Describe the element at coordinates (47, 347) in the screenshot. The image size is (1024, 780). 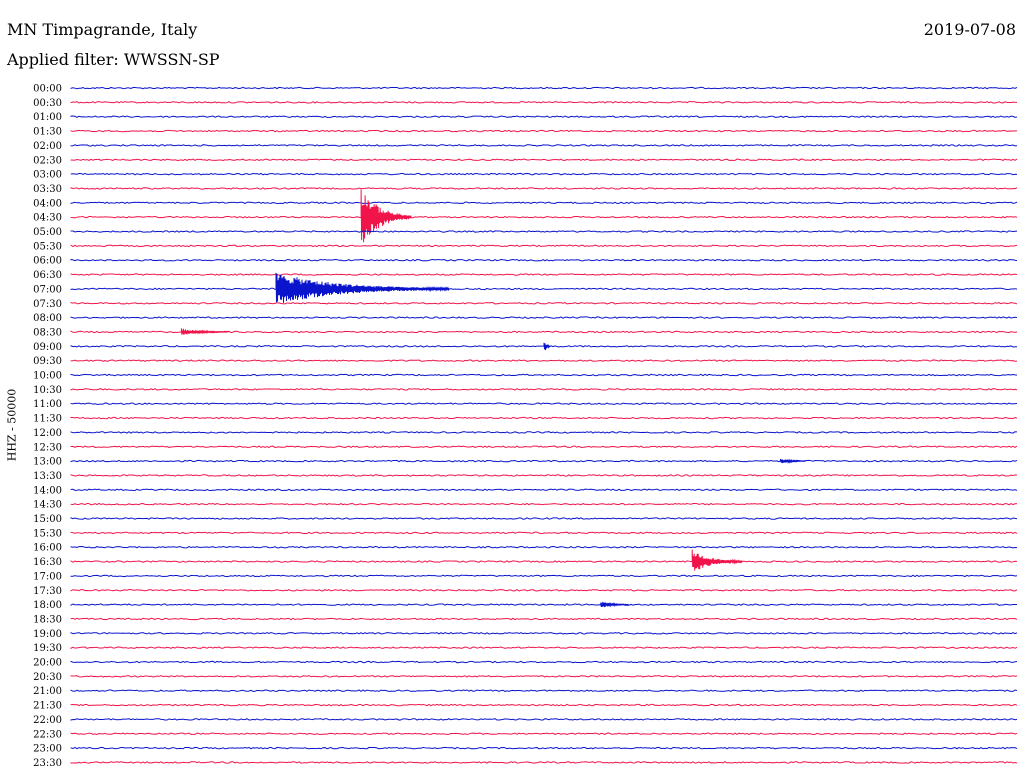
I see `row-time-label: 09:00` at that location.